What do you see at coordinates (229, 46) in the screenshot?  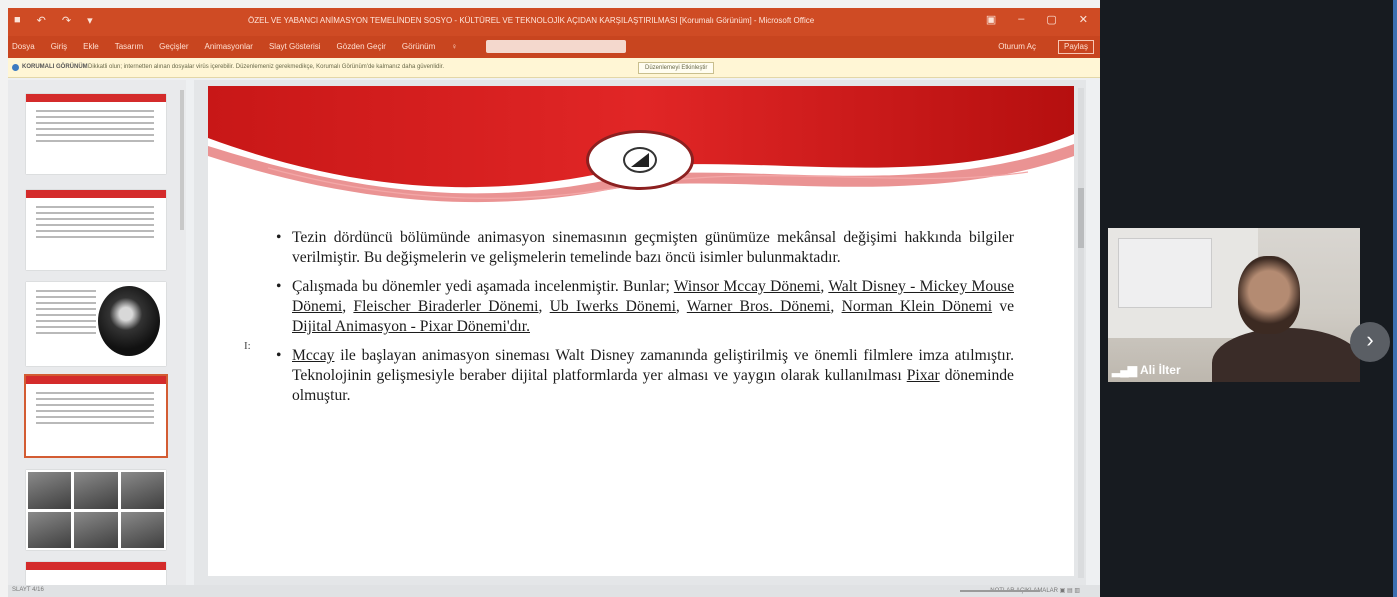 I see `tab-animations: Animasyonlar` at bounding box center [229, 46].